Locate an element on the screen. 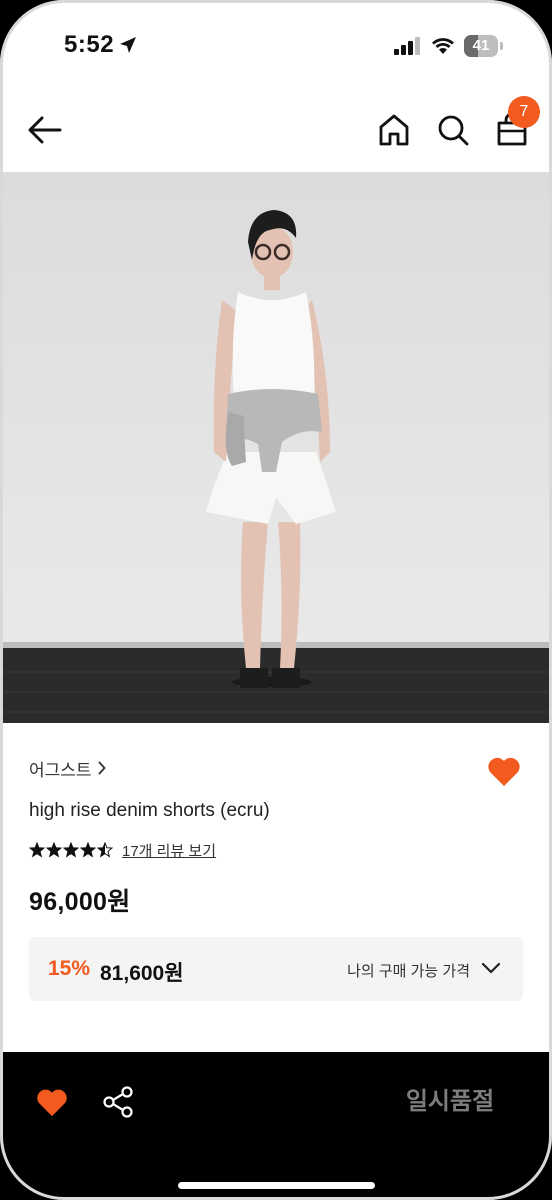 This screenshot has height=1200, width=552. discount-rate: 15% is located at coordinates (69, 968).